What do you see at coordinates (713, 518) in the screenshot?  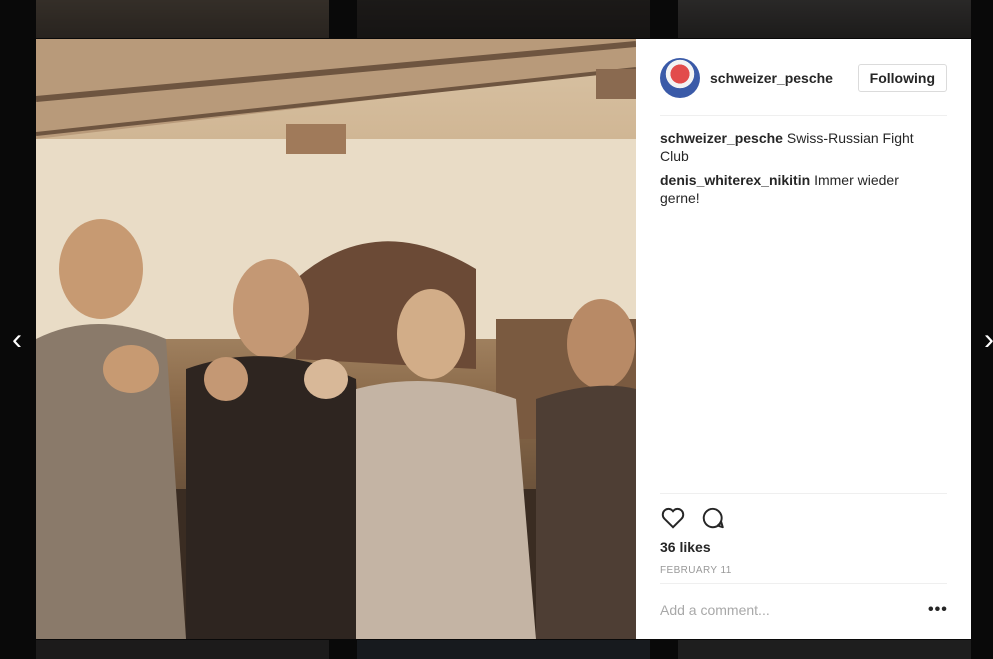 I see `comment-icon` at bounding box center [713, 518].